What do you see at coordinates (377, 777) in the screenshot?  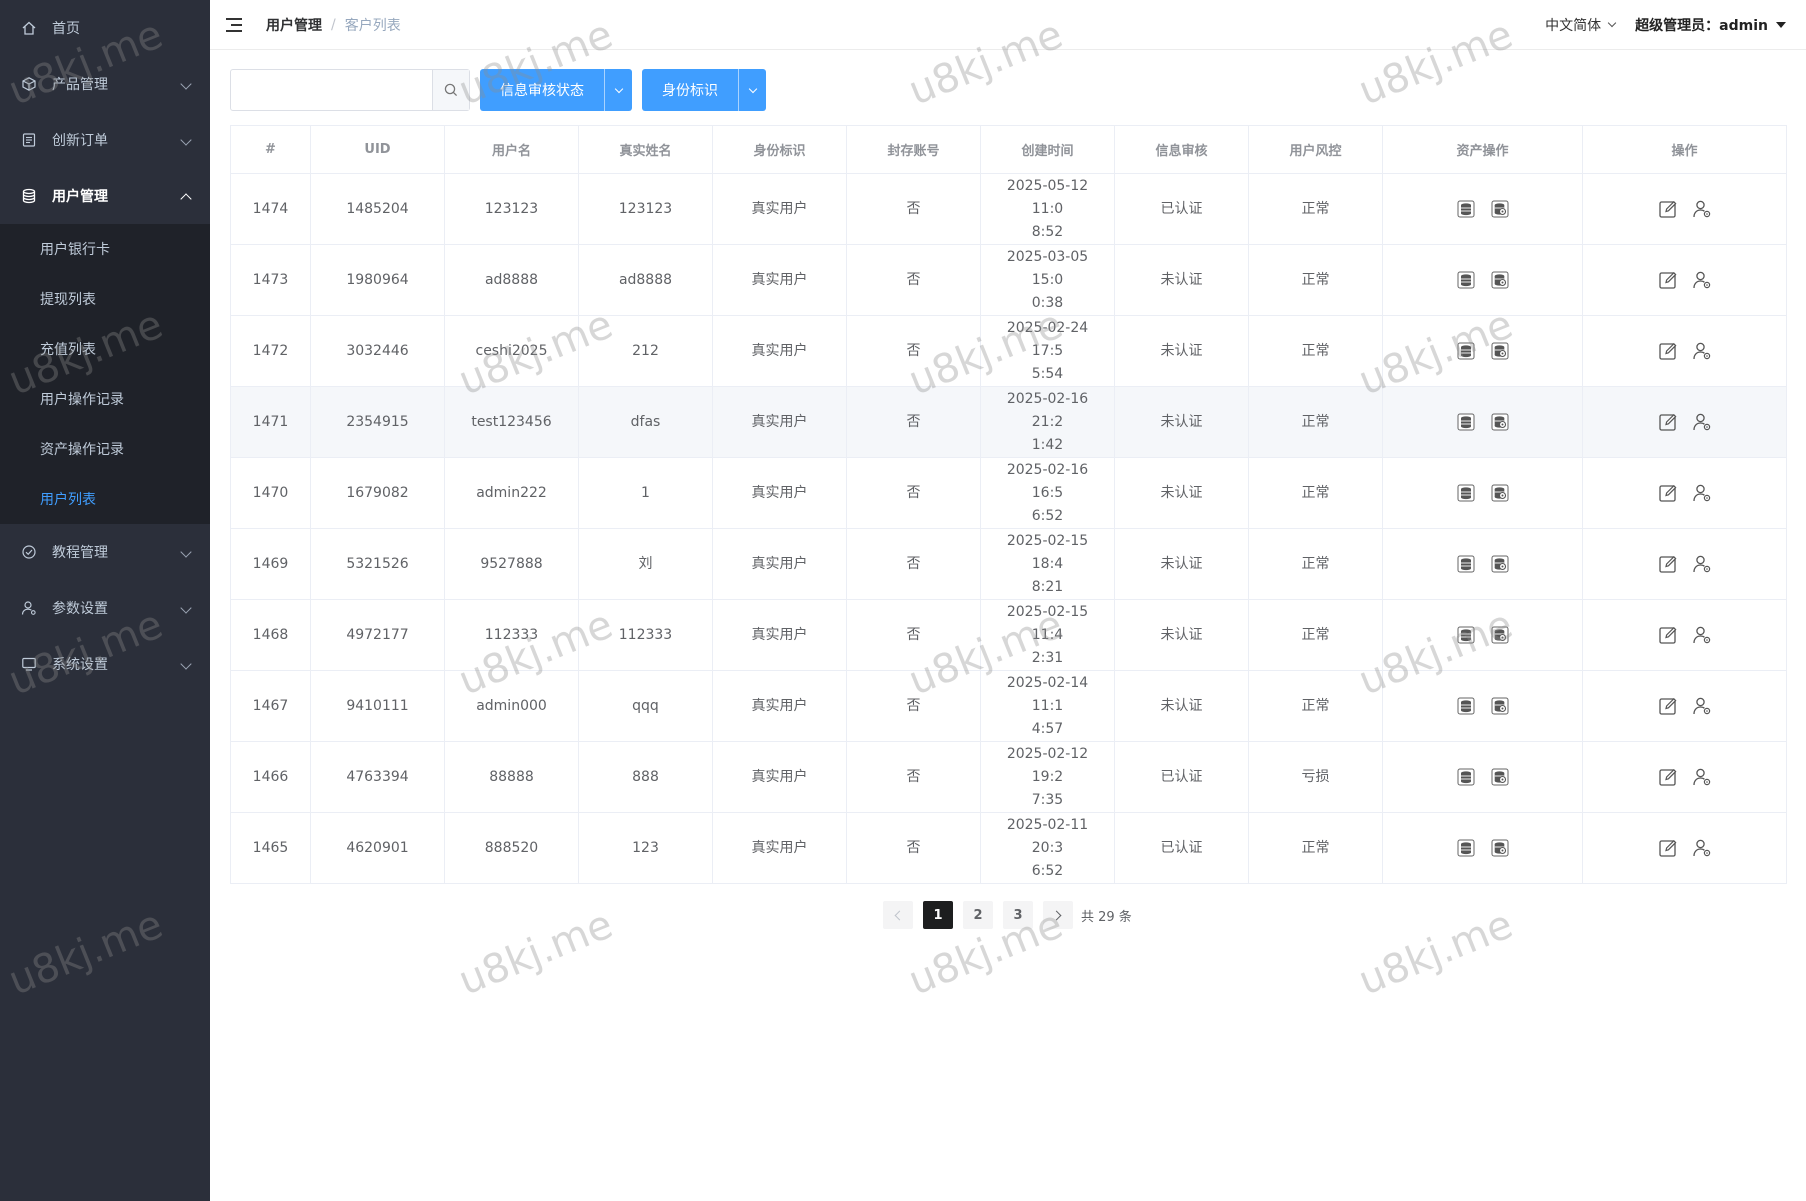 I see `cell-uid: 4763394` at bounding box center [377, 777].